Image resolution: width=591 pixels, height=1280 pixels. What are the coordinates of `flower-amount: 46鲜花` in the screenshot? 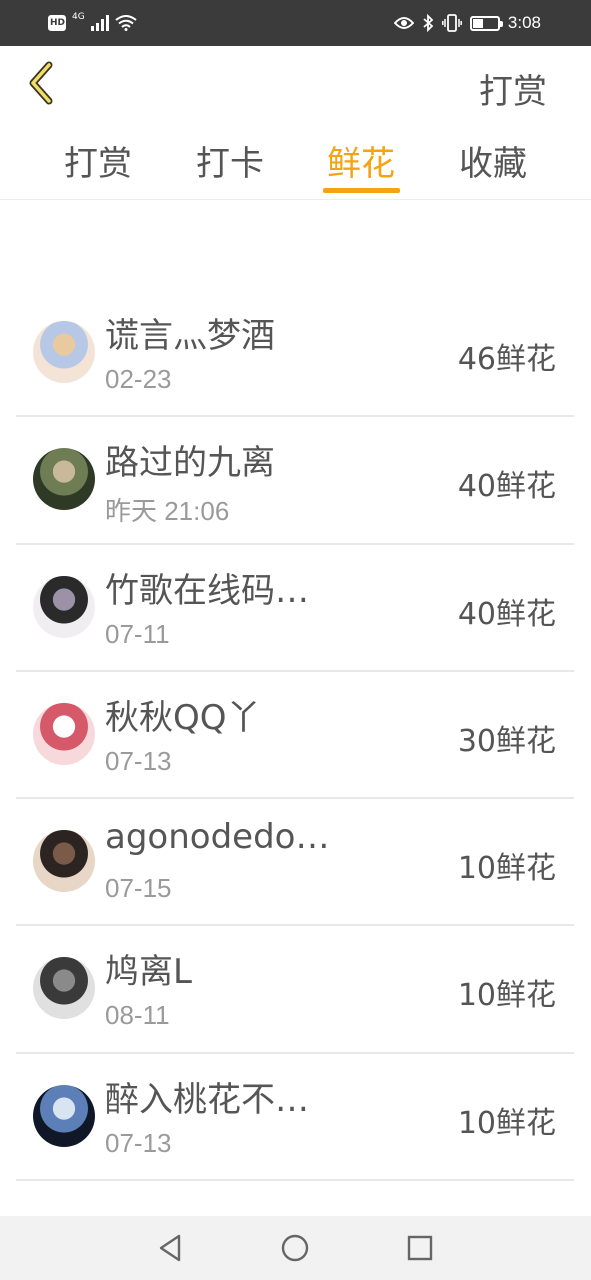 It's located at (506, 359).